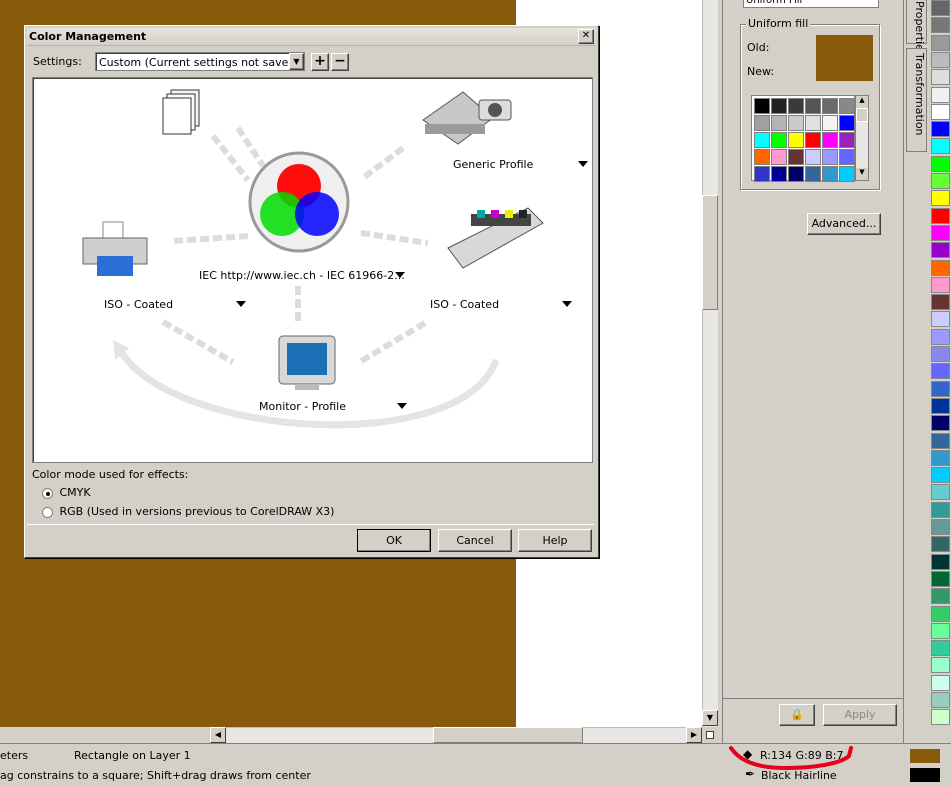  I want to click on printer-profile-dropdown-icon, so click(241, 304).